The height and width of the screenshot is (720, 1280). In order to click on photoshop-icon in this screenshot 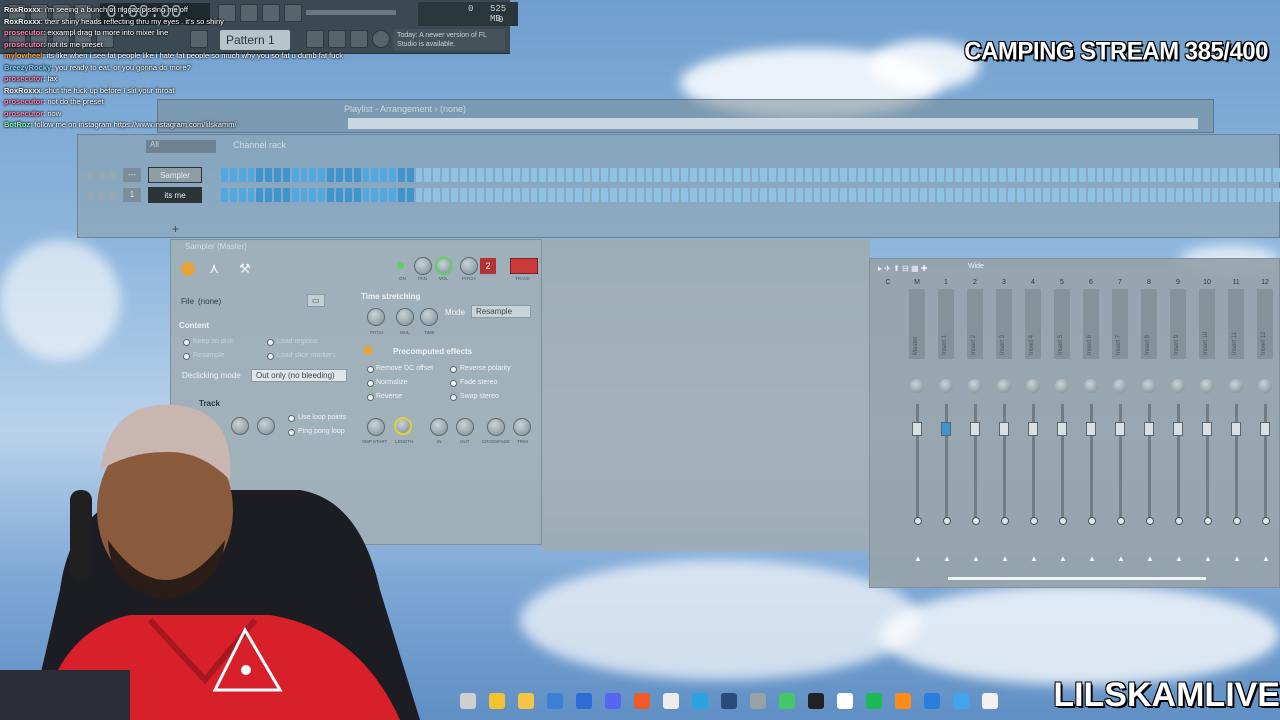, I will do `click(584, 701)`.